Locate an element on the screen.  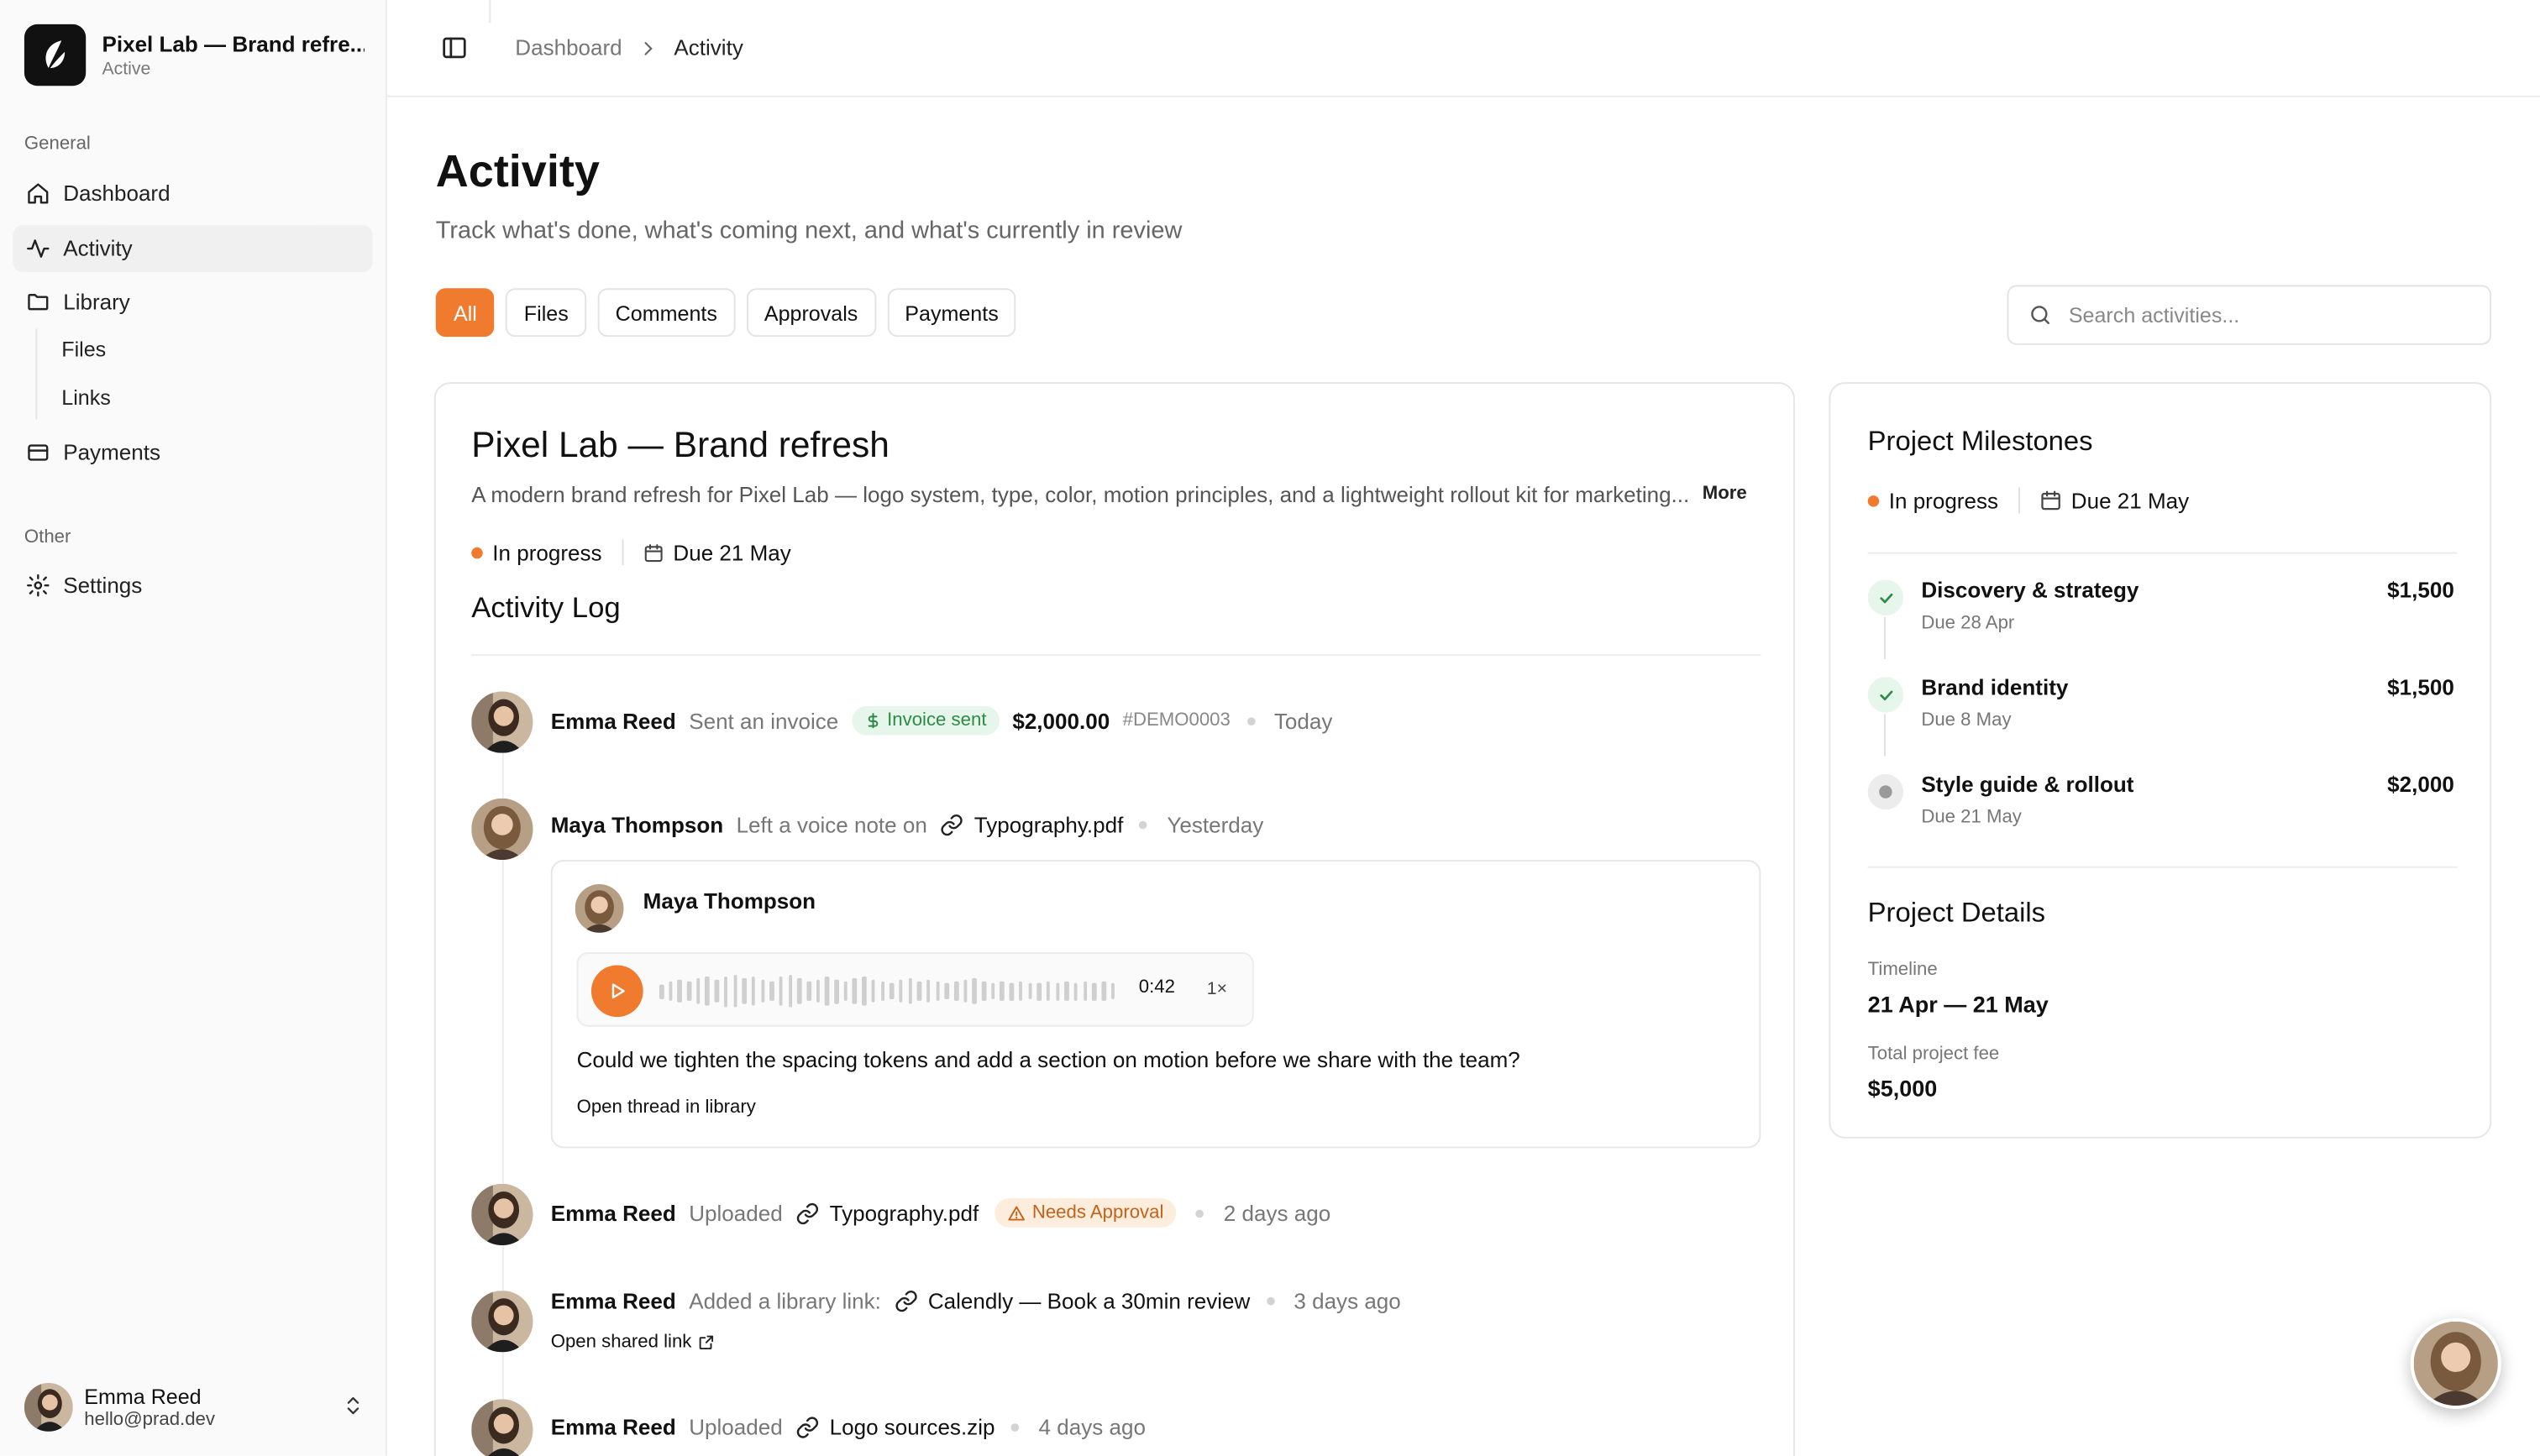
open-shared-link: Open shared link is located at coordinates (633, 1342).